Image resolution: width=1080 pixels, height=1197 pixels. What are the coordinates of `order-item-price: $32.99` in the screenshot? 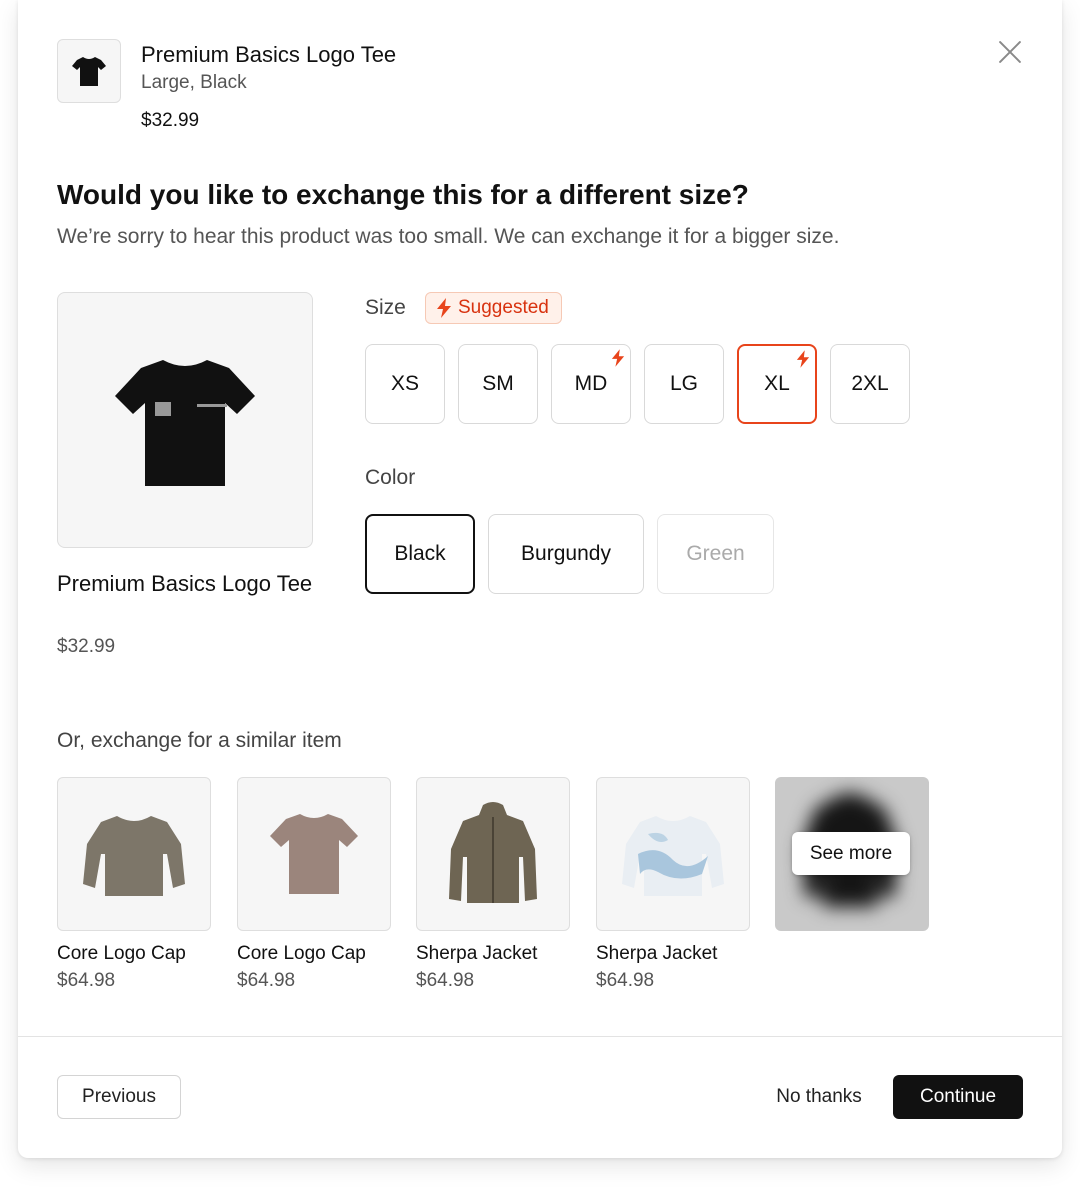 It's located at (170, 120).